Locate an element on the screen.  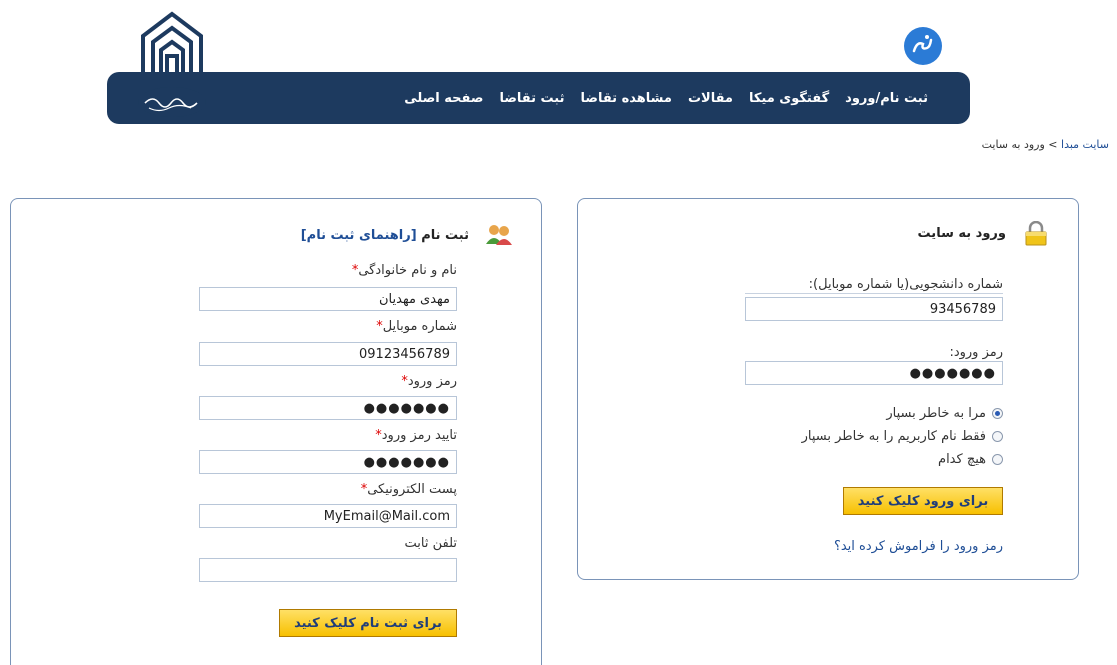
confirm-password-input is located at coordinates (328, 462).